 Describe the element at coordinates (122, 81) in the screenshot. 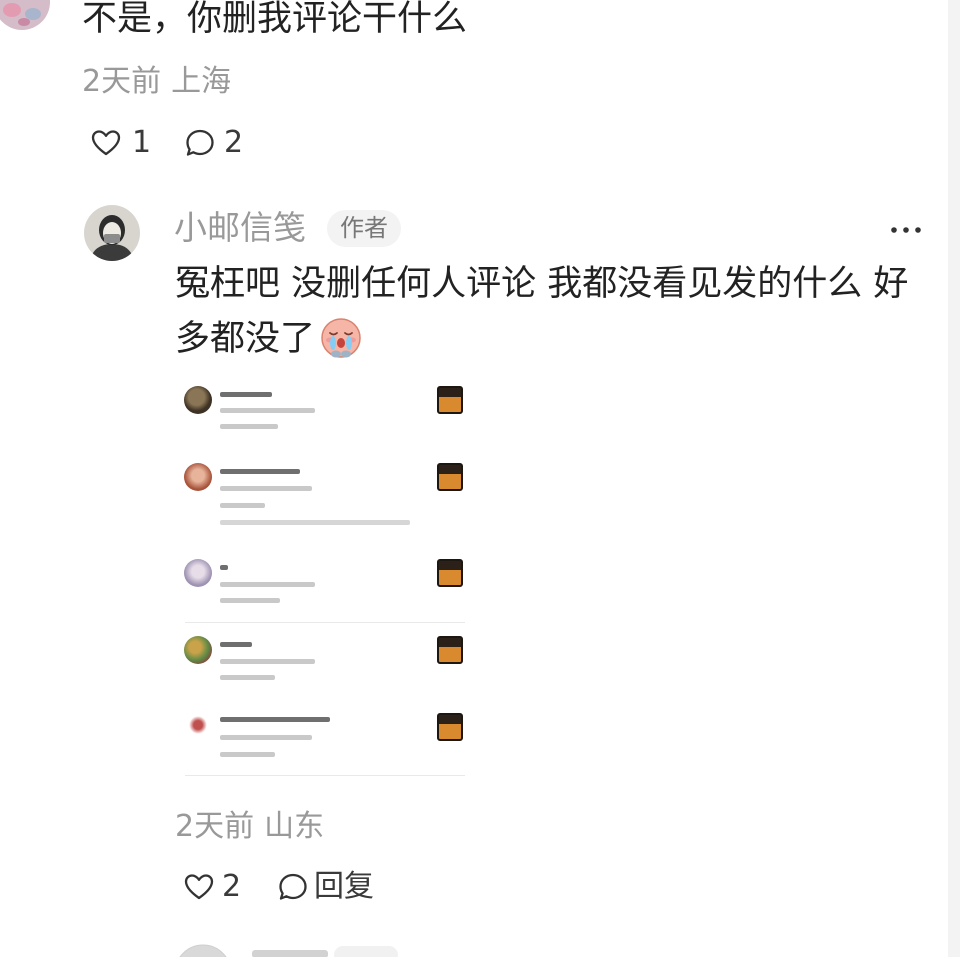

I see `comment-time: 2天前` at that location.